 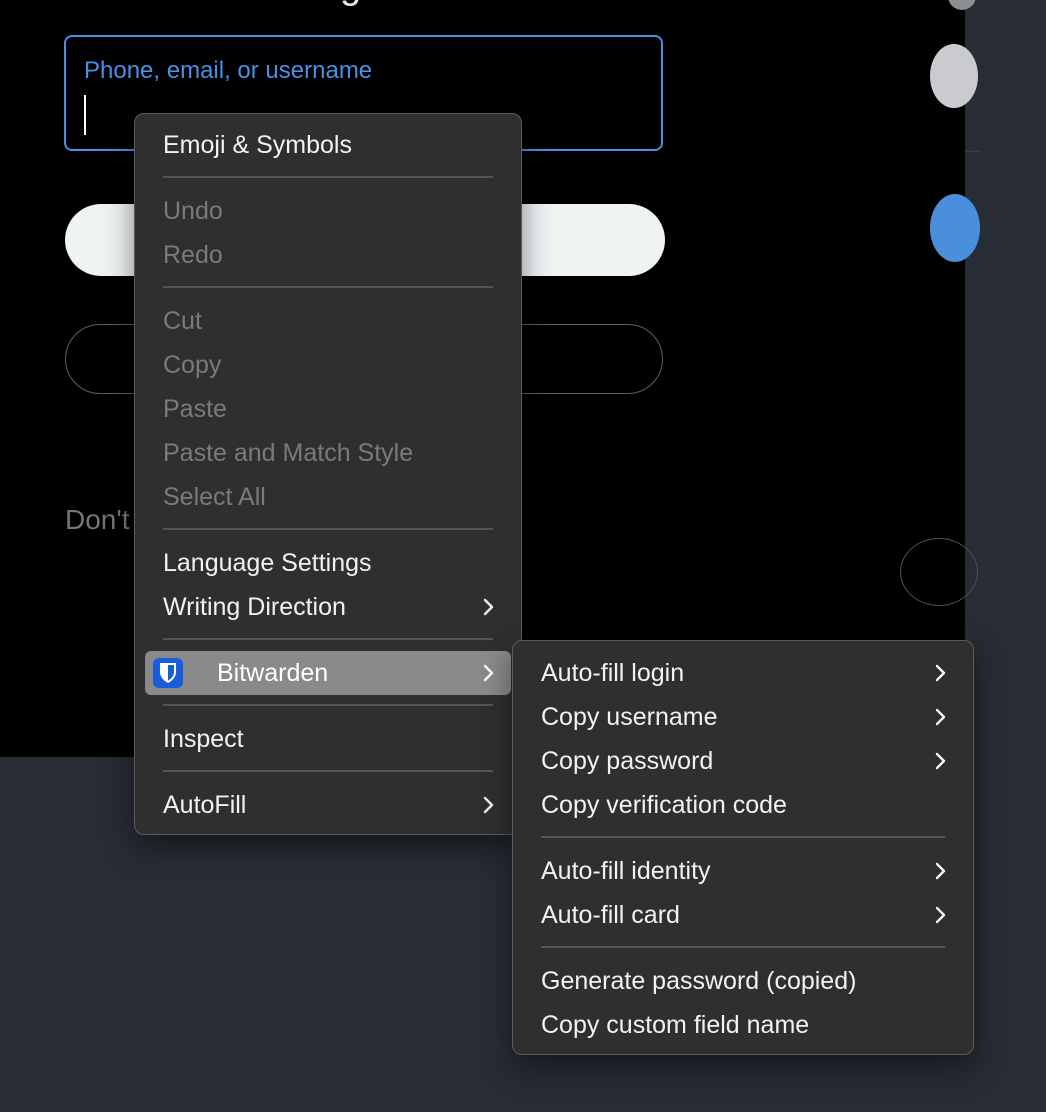 What do you see at coordinates (939, 572) in the screenshot?
I see `background-outline-button` at bounding box center [939, 572].